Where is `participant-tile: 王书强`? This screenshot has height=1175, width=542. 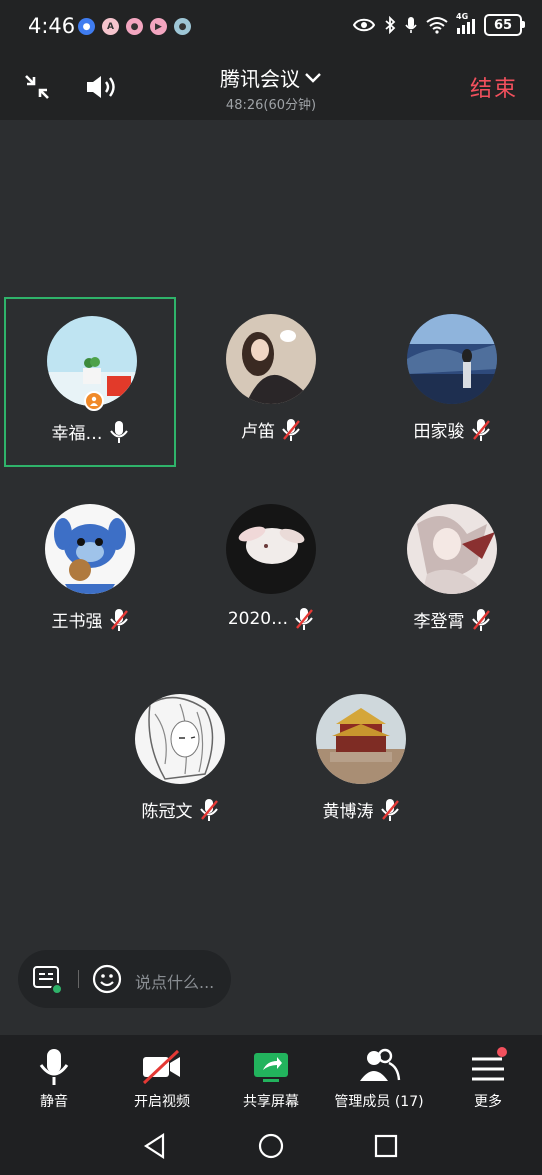 participant-tile: 王书强 is located at coordinates (90, 572).